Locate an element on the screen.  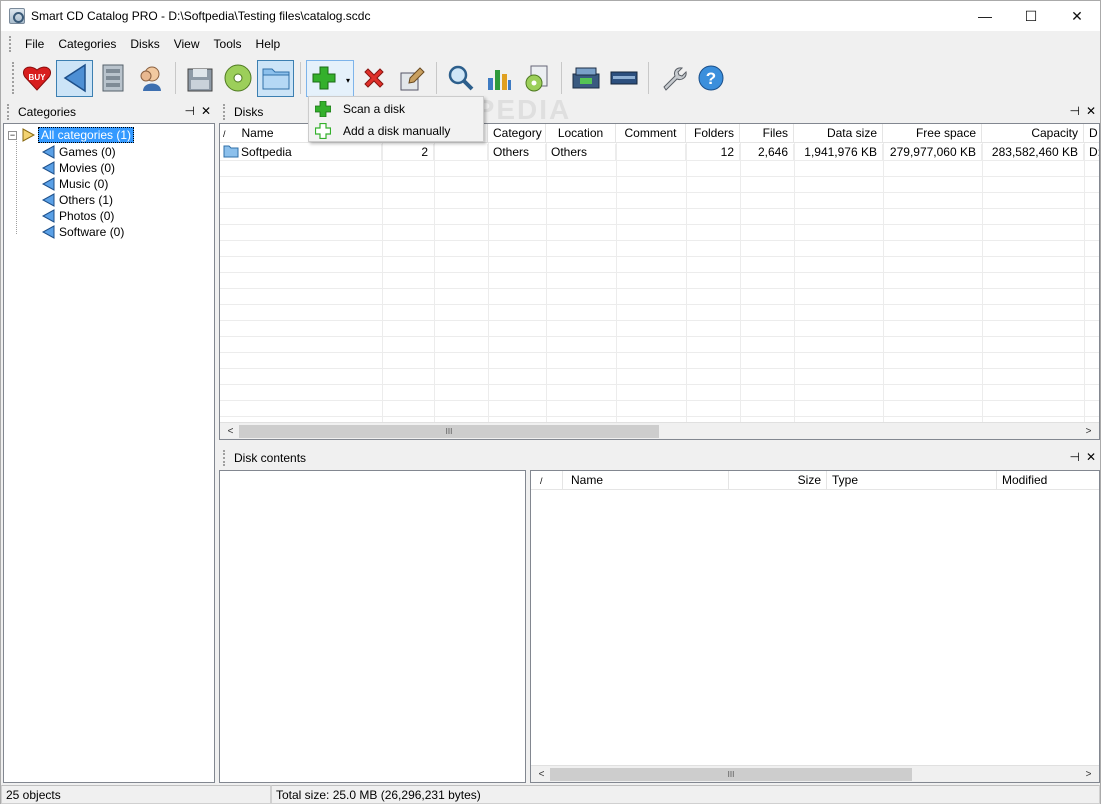
column-header: Modified is located at coordinates (1048, 480).